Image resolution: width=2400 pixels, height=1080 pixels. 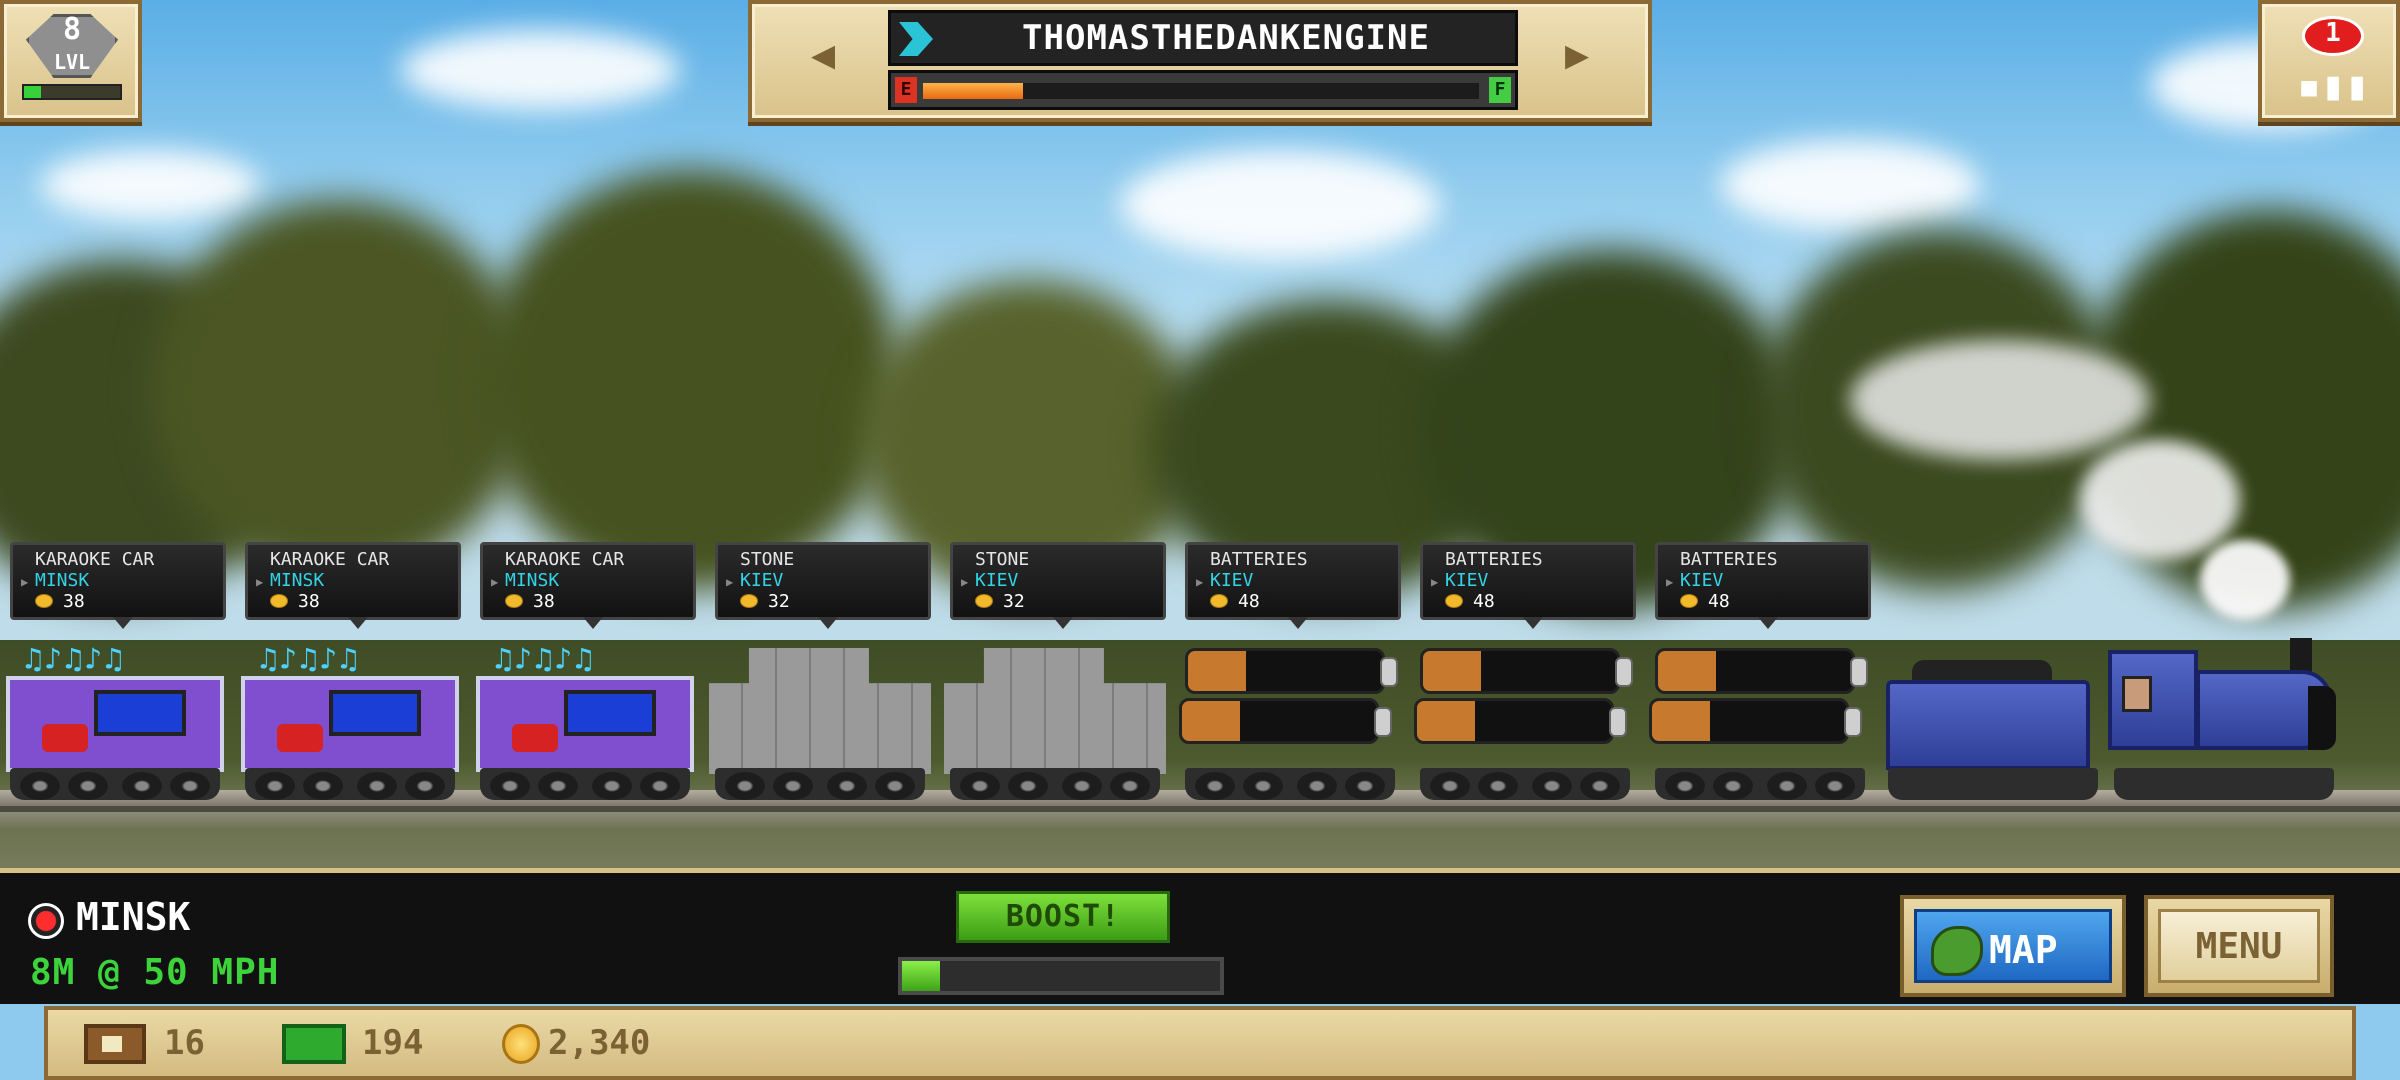 I want to click on car-coins: 48, so click(x=1249, y=601).